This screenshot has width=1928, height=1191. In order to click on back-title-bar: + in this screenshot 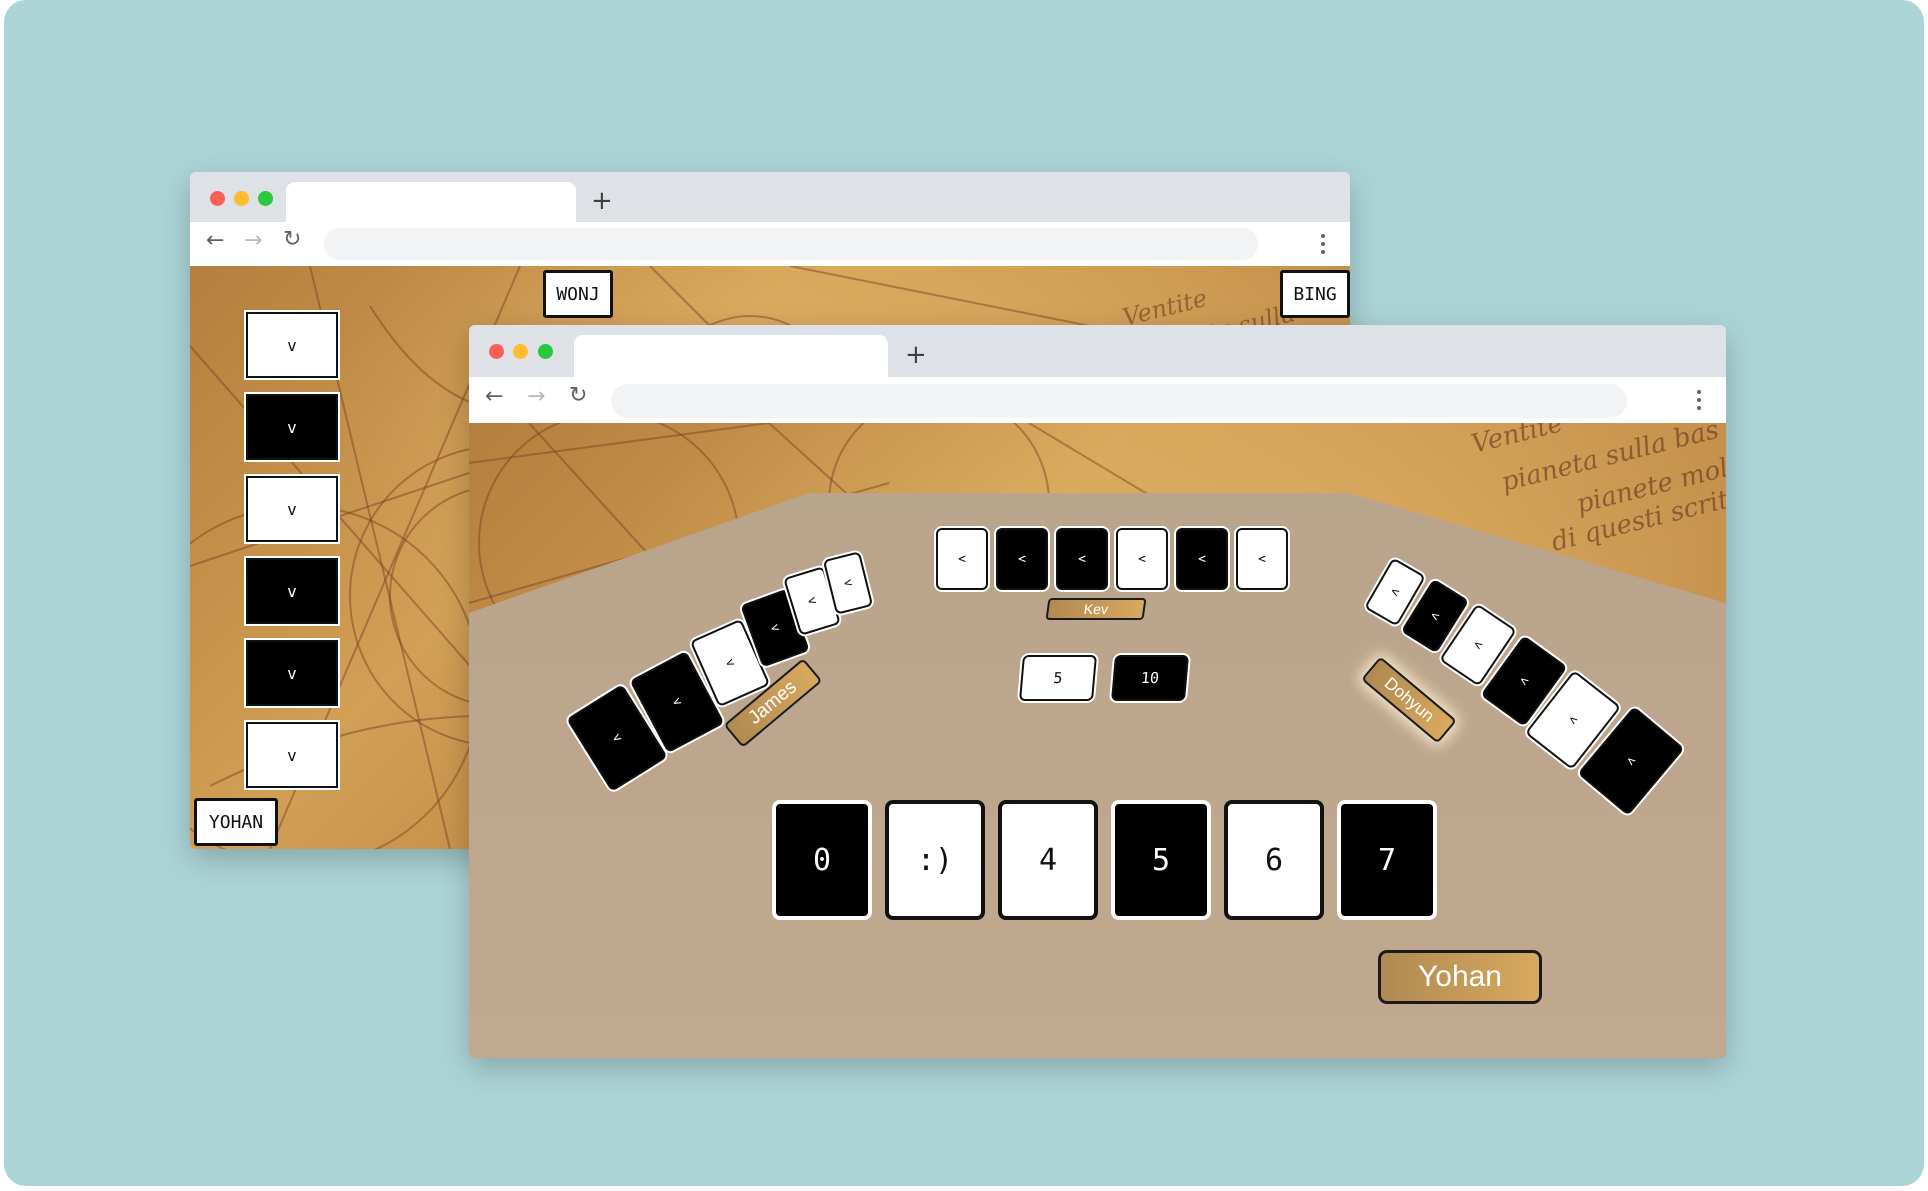, I will do `click(770, 197)`.